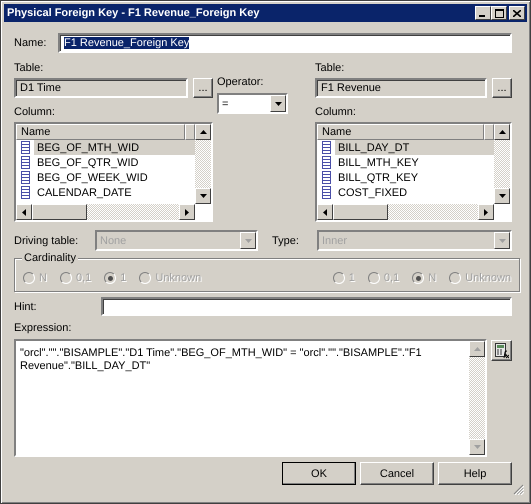 This screenshot has width=531, height=504. I want to click on column-item: BEG_OF_QTR_WID, so click(105, 162).